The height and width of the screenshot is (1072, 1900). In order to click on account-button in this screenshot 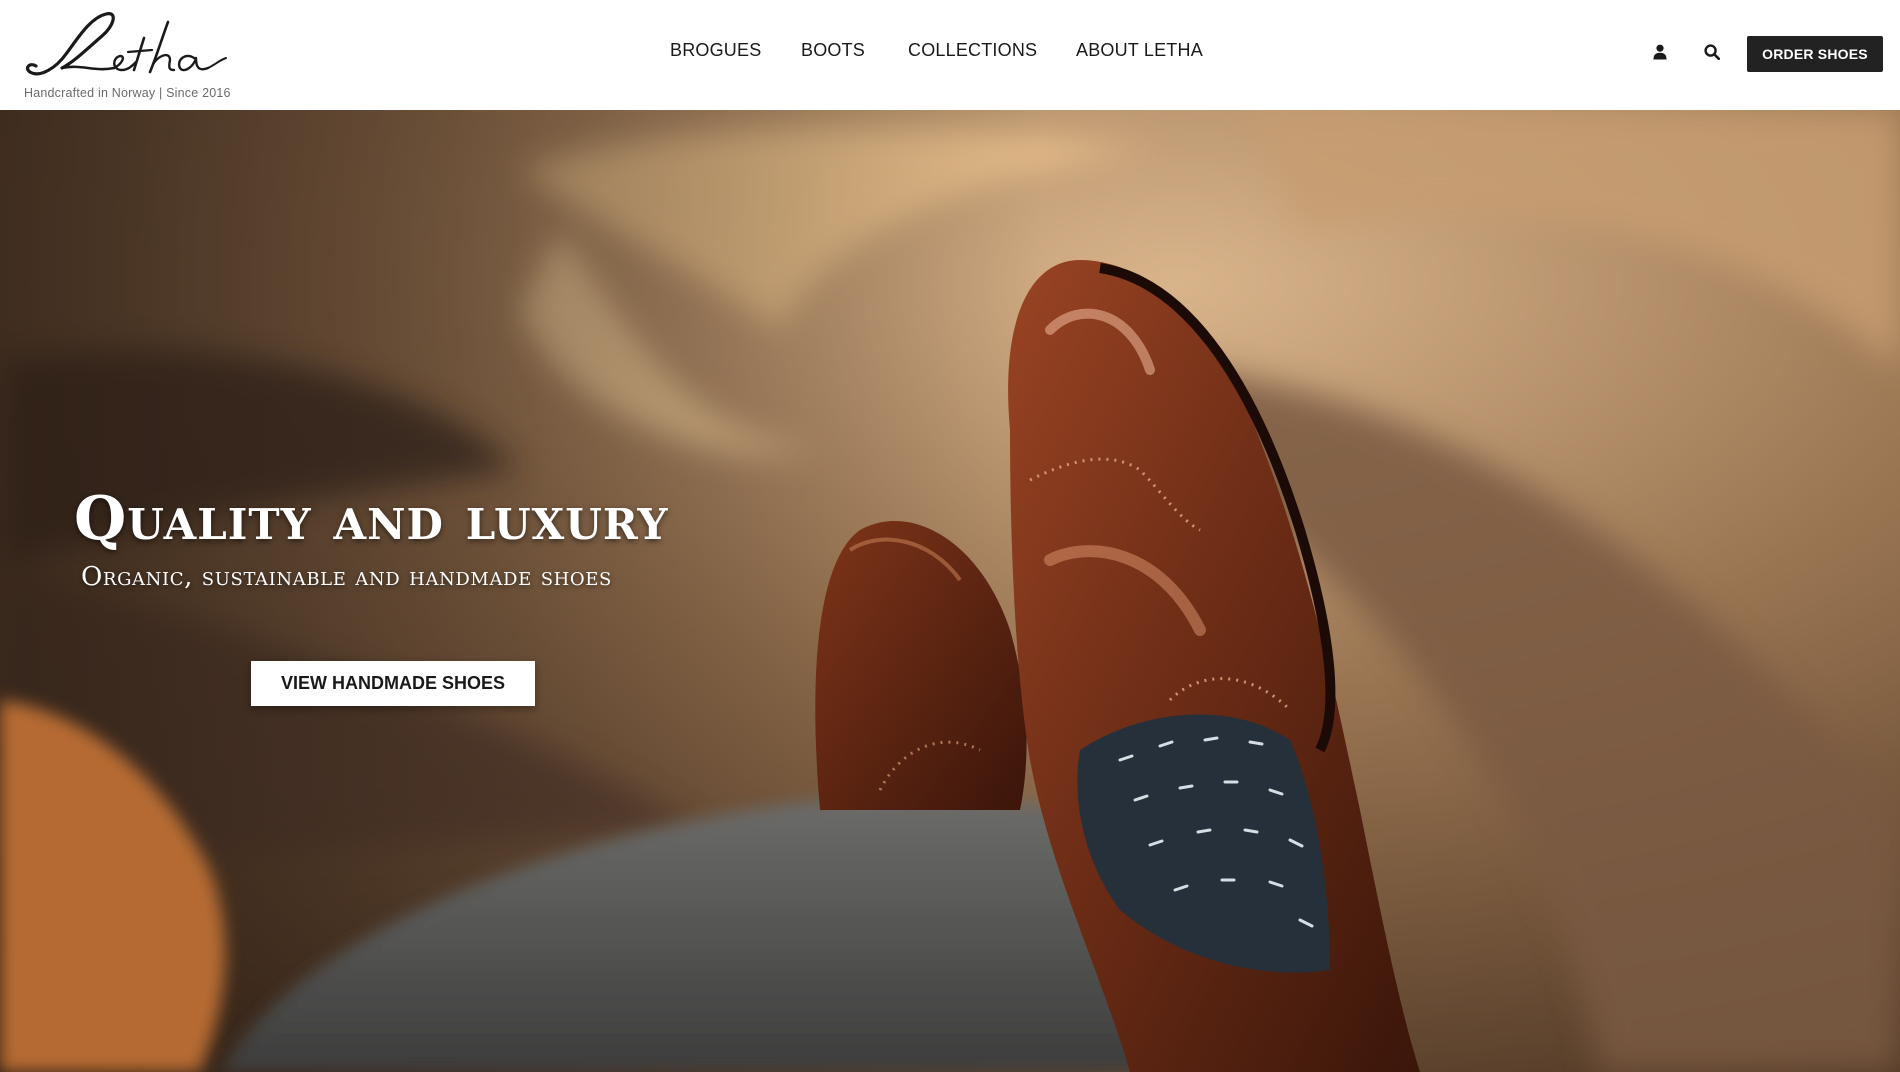, I will do `click(1660, 52)`.